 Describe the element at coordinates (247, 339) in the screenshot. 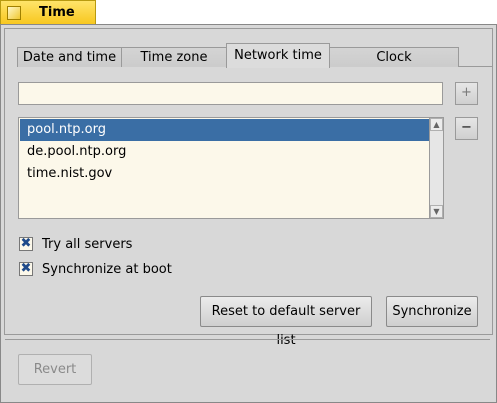

I see `divider` at that location.